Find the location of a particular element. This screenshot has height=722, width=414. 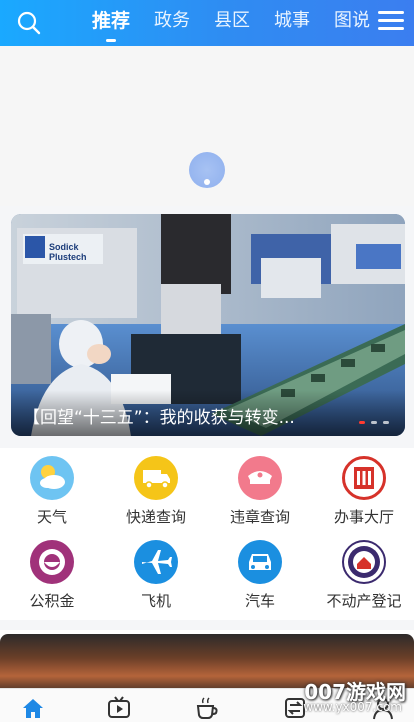

tab-government: 政务 is located at coordinates (172, 23).